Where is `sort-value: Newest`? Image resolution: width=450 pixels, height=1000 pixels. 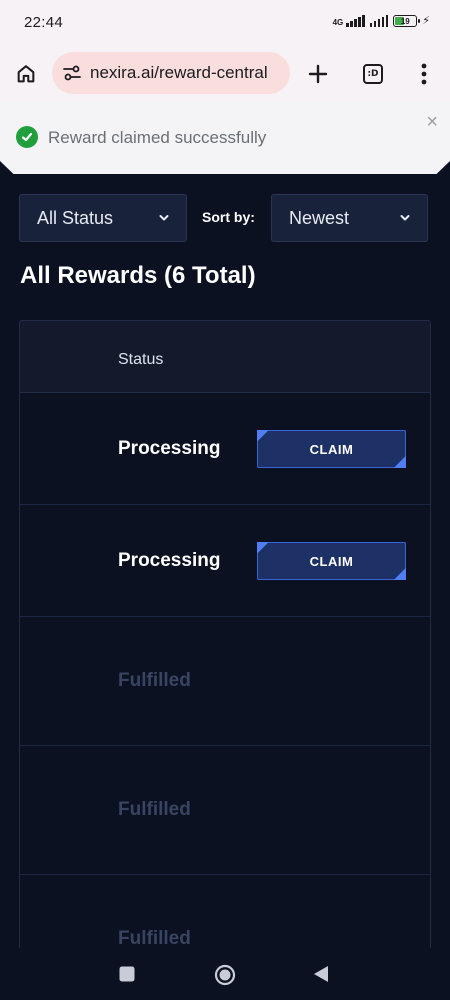
sort-value: Newest is located at coordinates (319, 217).